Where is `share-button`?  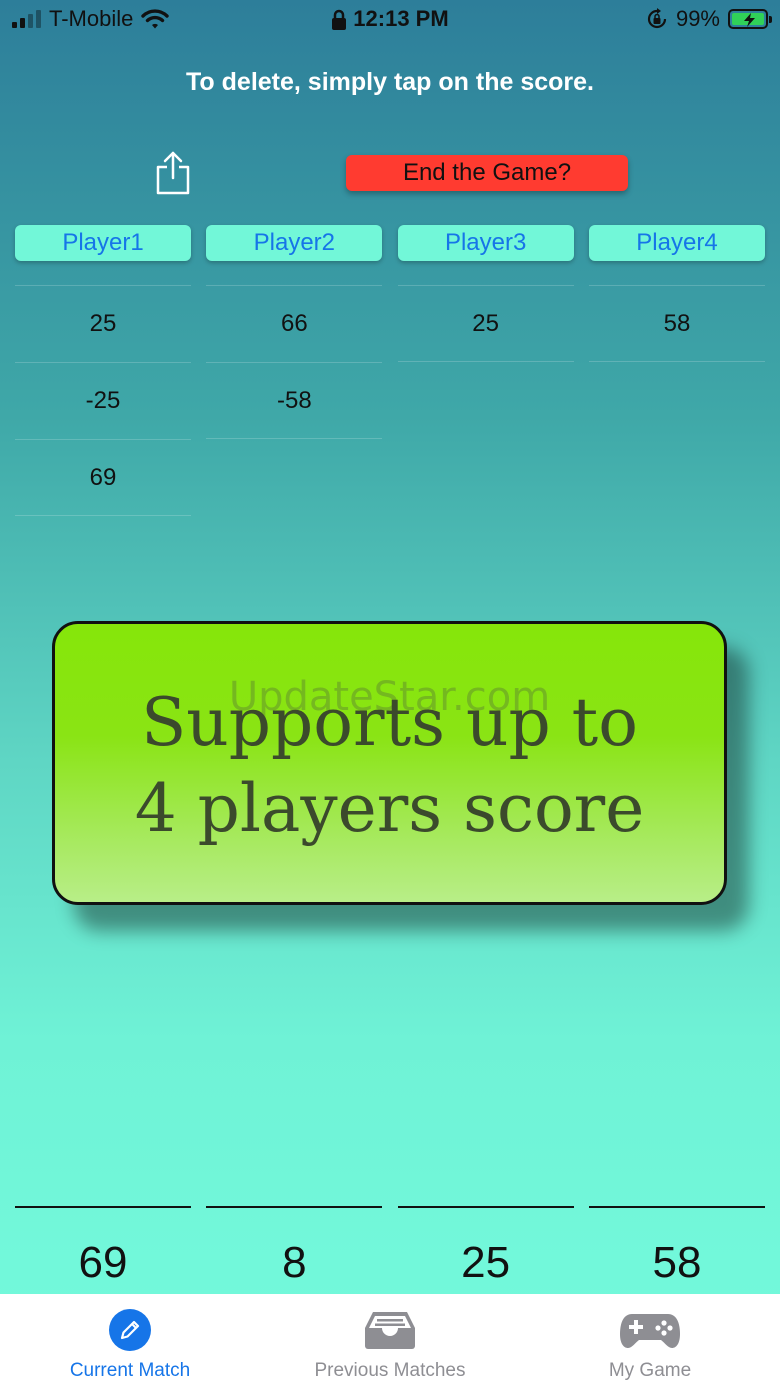
share-button is located at coordinates (173, 173).